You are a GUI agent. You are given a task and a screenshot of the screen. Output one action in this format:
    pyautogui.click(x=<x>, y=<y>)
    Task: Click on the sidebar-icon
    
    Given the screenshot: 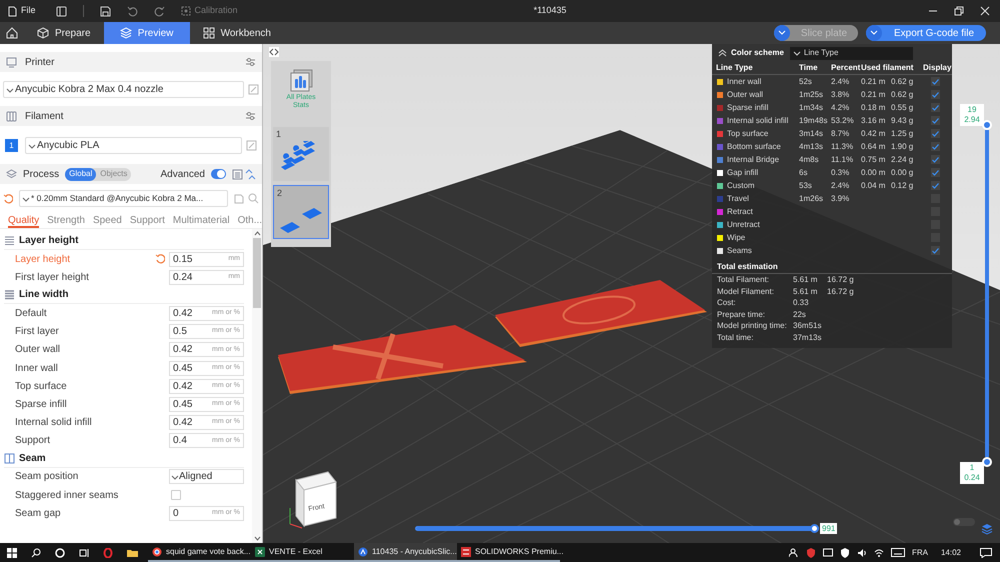 What is the action you would take?
    pyautogui.click(x=61, y=11)
    